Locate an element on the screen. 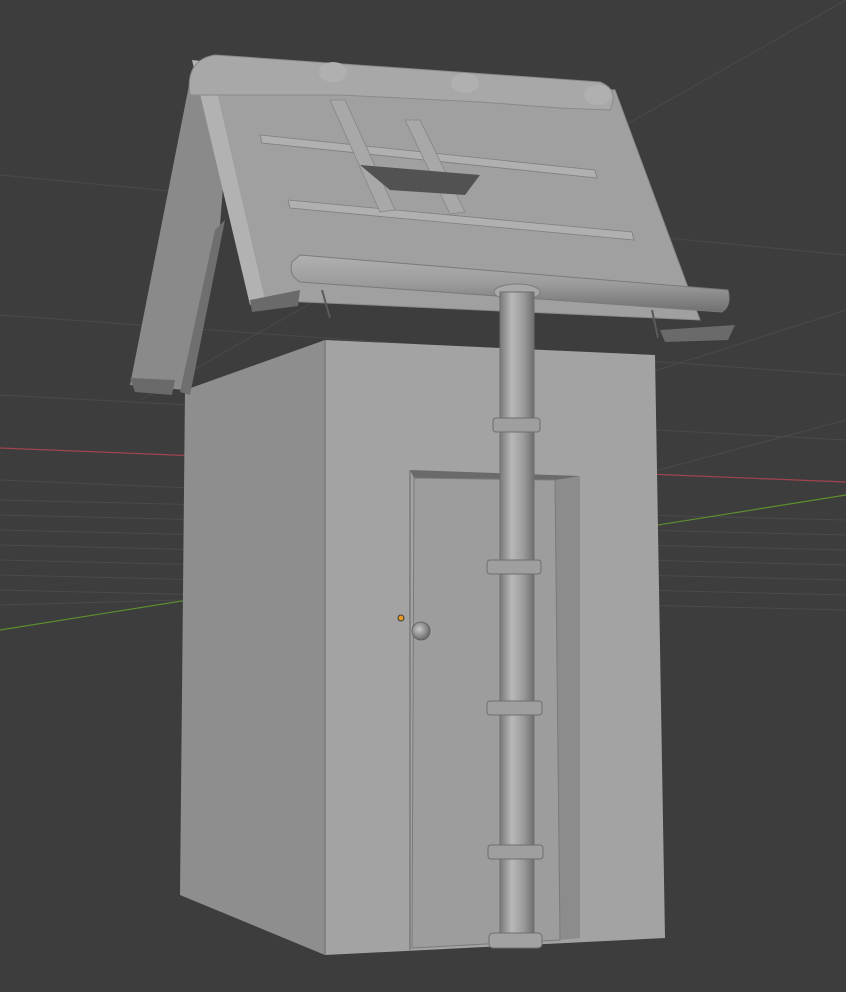 This screenshot has height=992, width=846. roof-eave-block-right is located at coordinates (697, 333).